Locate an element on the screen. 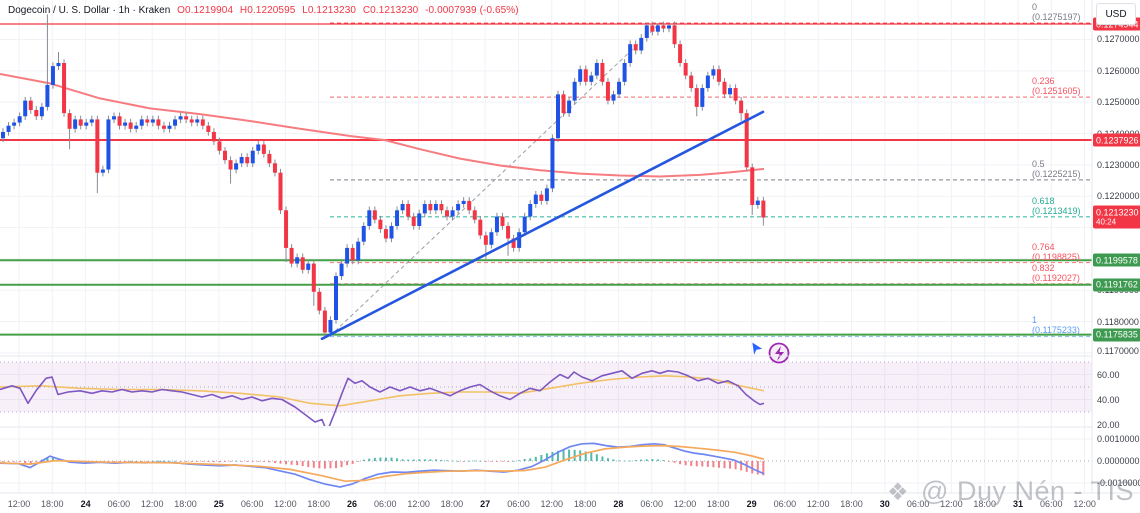 This screenshot has width=1140, height=513. time-axis-label: 29 is located at coordinates (752, 504).